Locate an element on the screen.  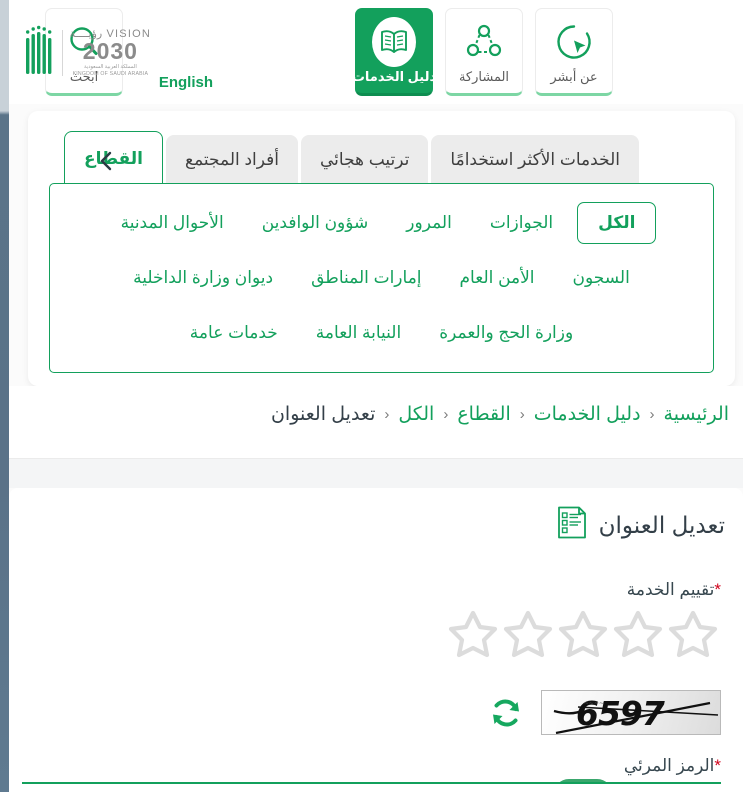
sector-public-prosecution: النيابة العامة is located at coordinates (358, 333).